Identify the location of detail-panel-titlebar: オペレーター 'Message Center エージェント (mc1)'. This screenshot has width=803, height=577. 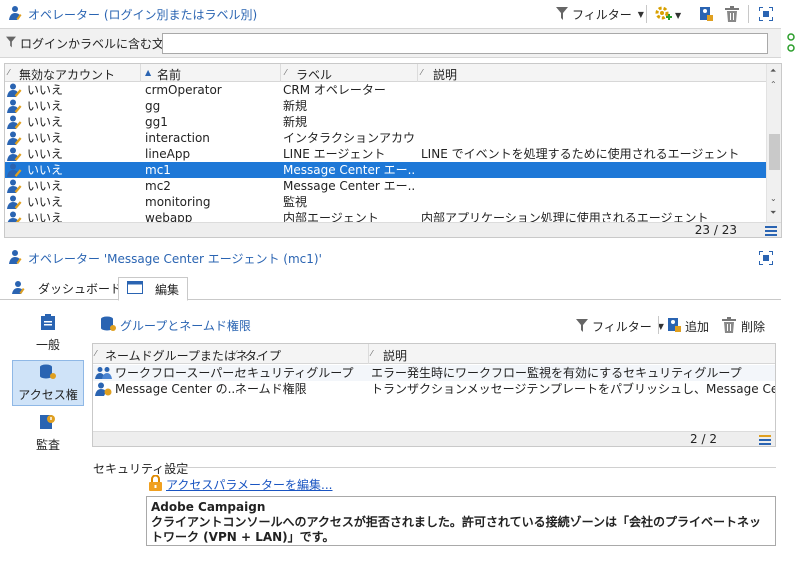
(390, 258).